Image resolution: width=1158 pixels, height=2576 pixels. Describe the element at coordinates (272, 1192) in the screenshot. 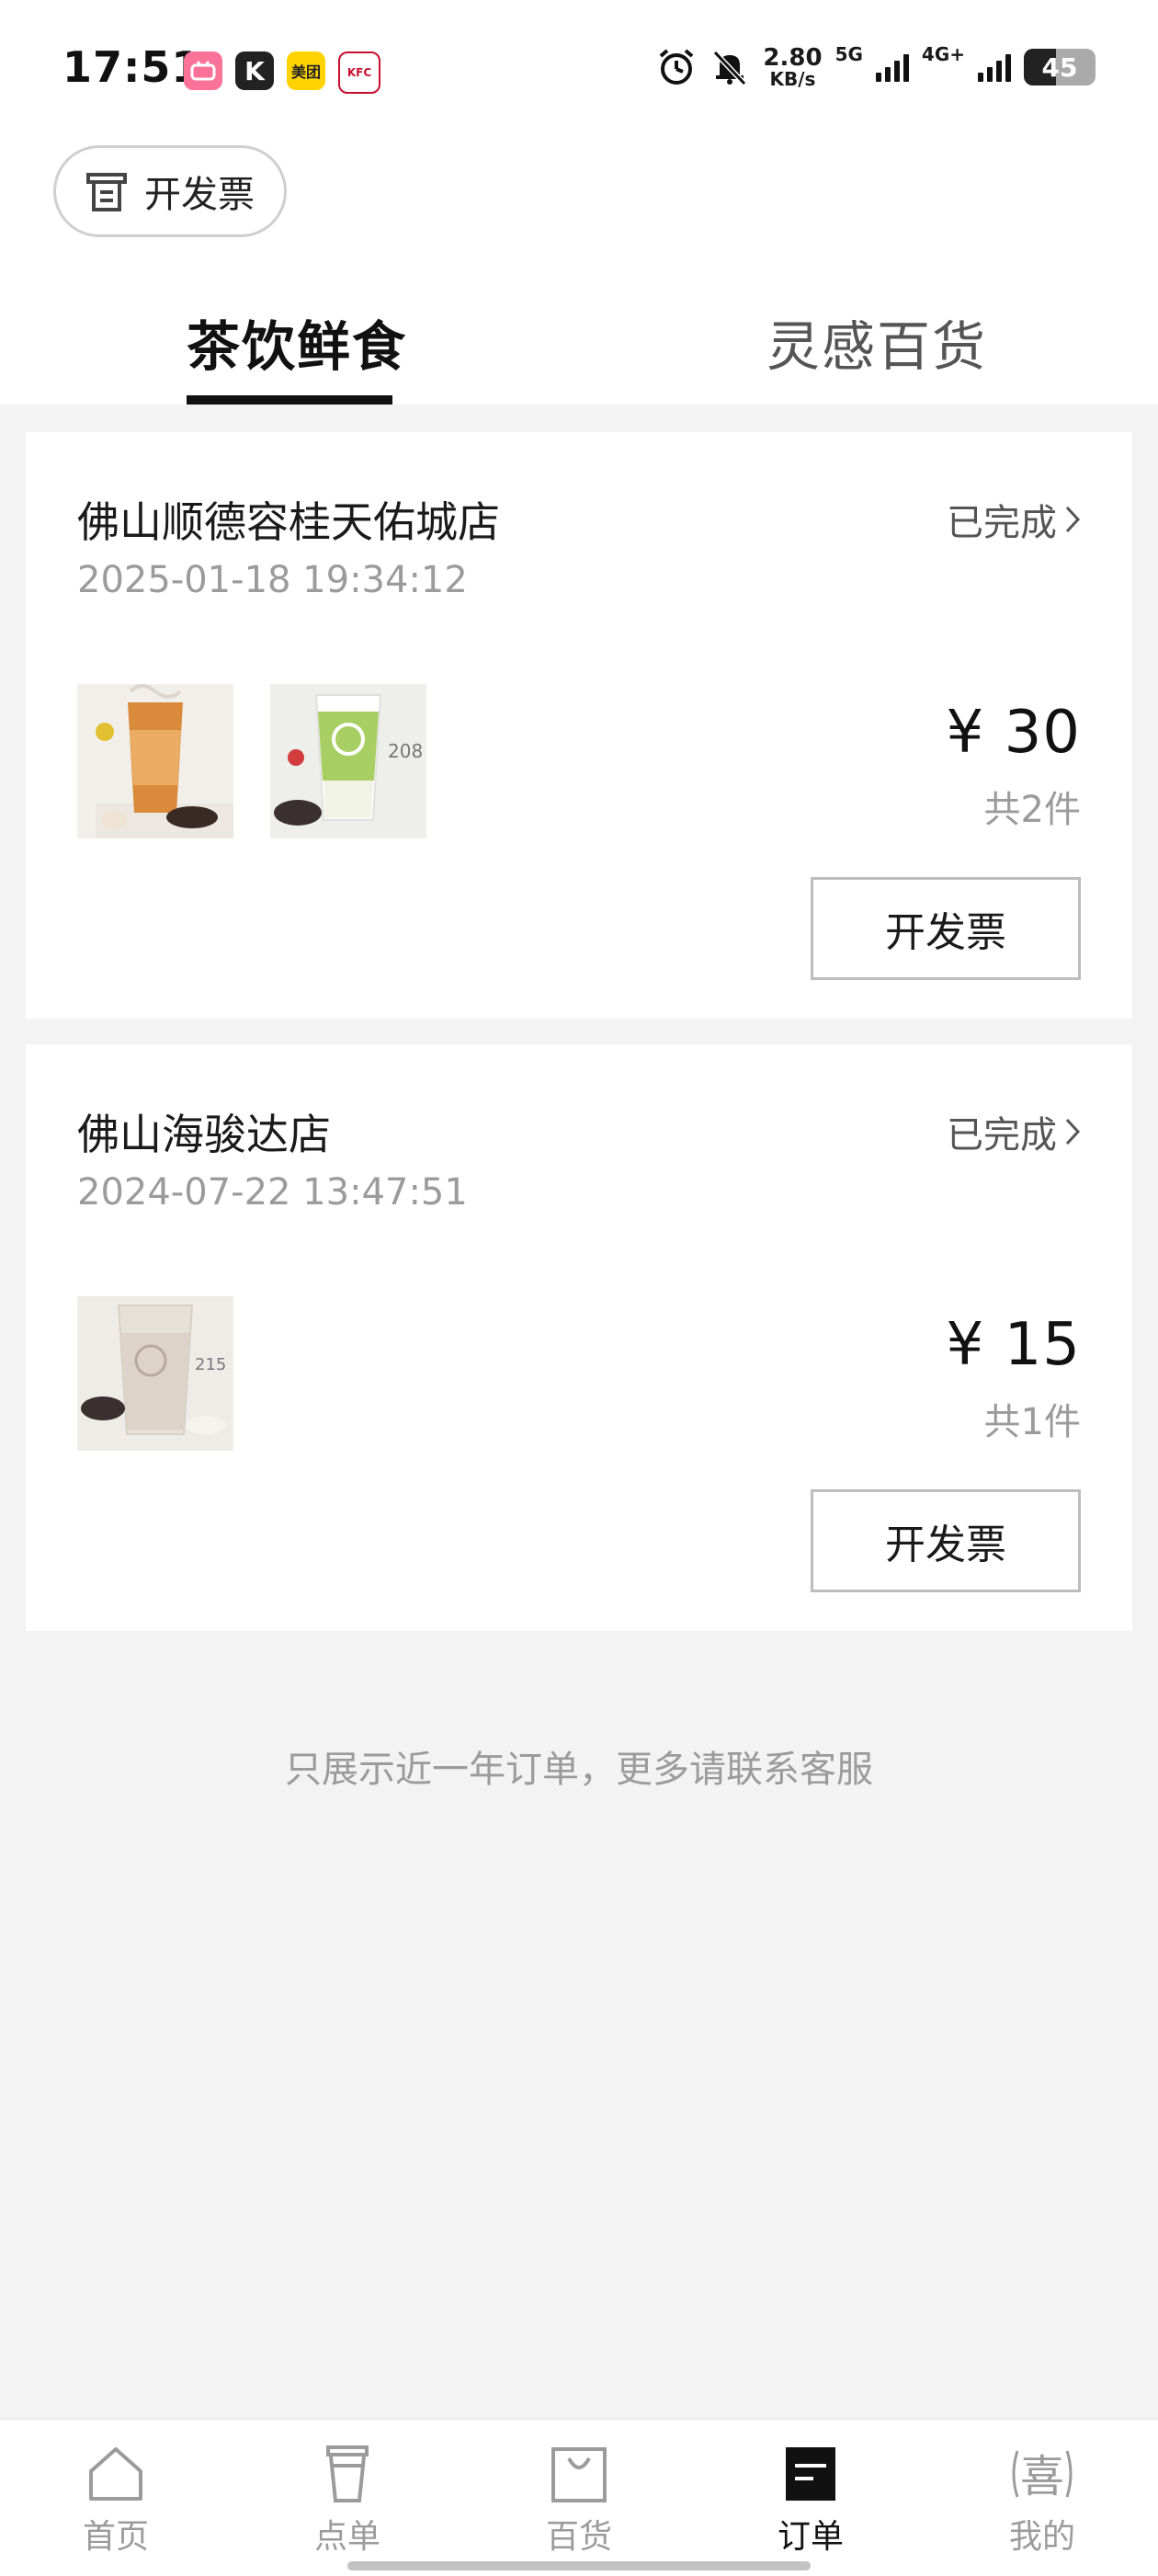

I see `order-time: 2024-07-22 13:47:51` at that location.